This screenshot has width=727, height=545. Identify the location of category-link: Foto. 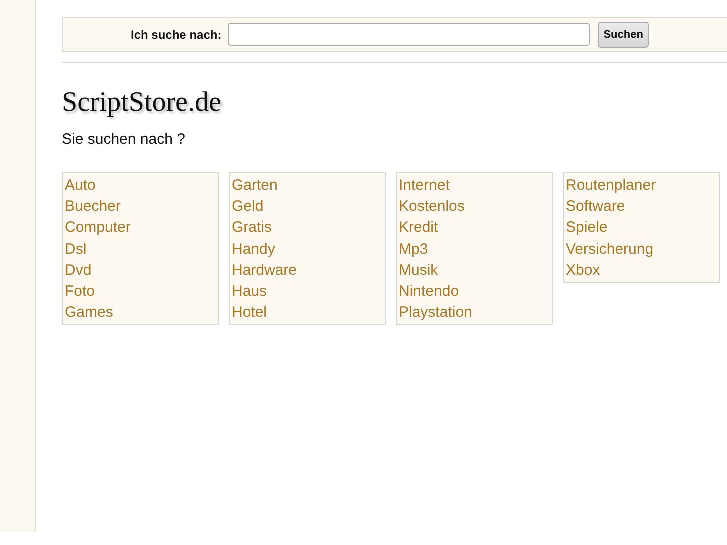
(80, 291).